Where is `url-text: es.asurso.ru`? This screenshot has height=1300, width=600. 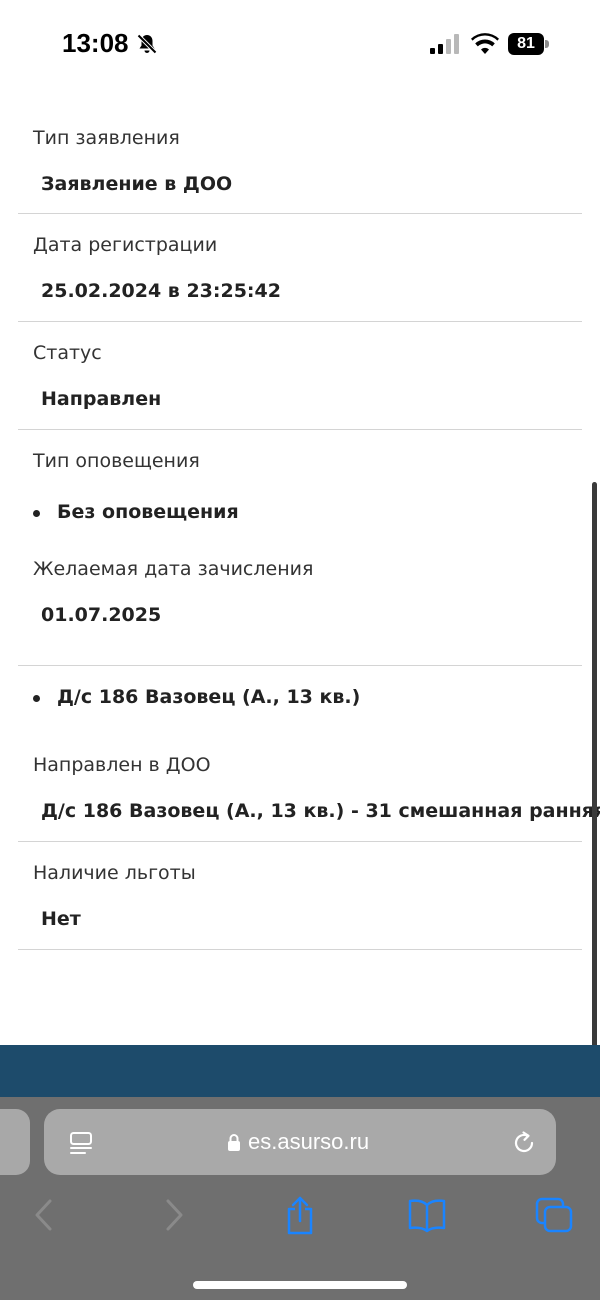 url-text: es.asurso.ru is located at coordinates (308, 1142).